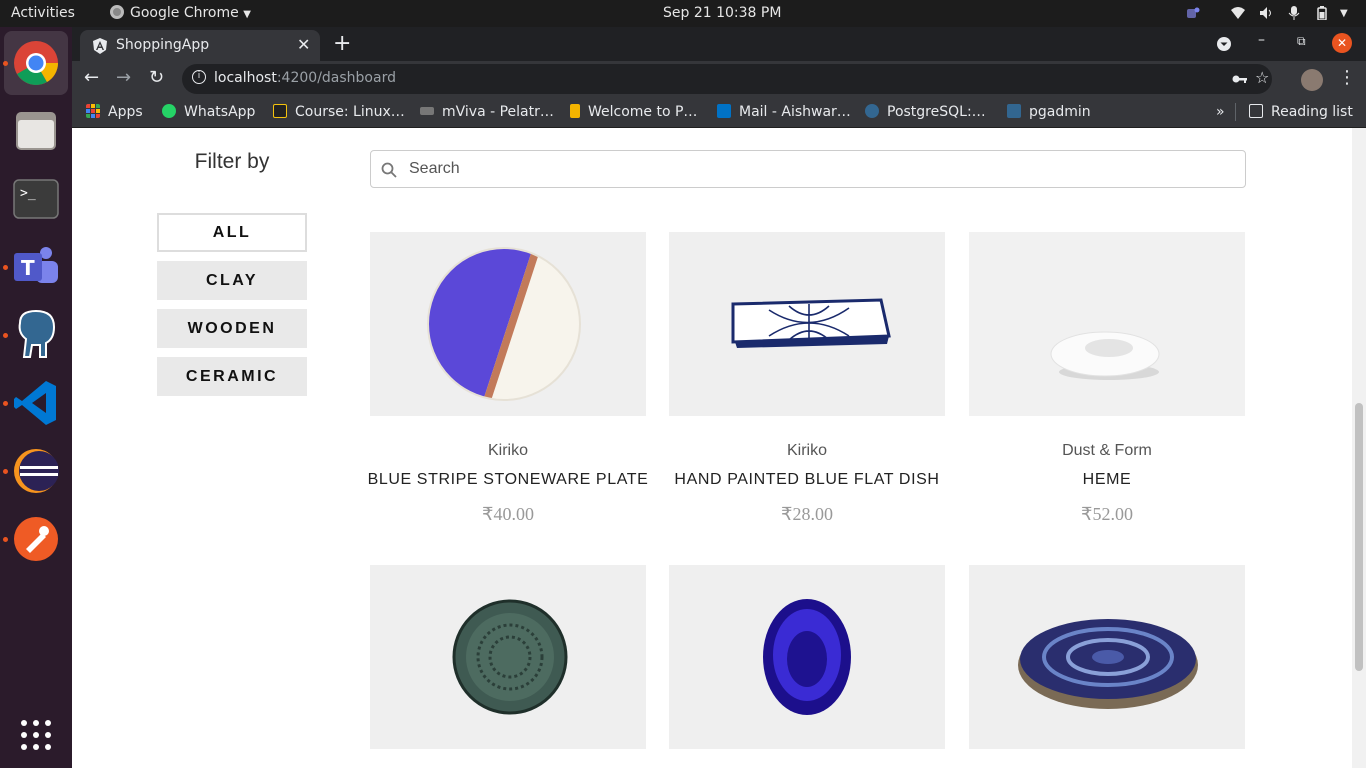  Describe the element at coordinates (719, 44) in the screenshot. I see `tab-strip: ShoppingApp ✕ + – ⧉ ✕` at that location.